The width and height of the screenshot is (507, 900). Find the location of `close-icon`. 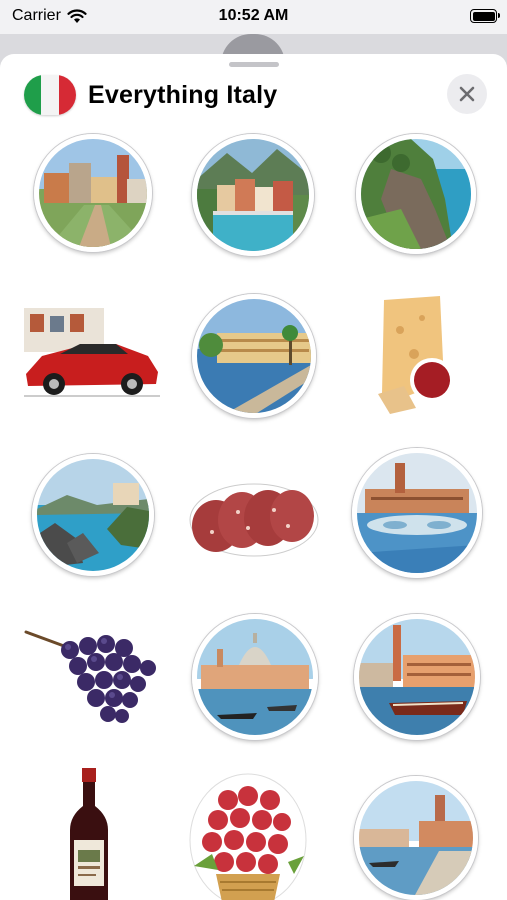

close-icon is located at coordinates (467, 94).